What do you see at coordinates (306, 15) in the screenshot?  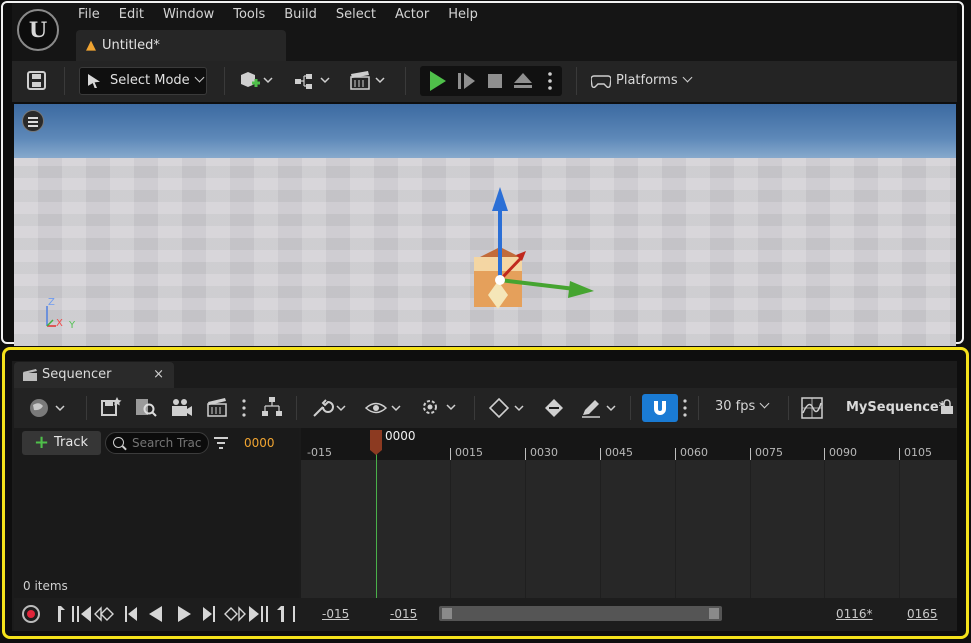 I see `menu-build: Build` at bounding box center [306, 15].